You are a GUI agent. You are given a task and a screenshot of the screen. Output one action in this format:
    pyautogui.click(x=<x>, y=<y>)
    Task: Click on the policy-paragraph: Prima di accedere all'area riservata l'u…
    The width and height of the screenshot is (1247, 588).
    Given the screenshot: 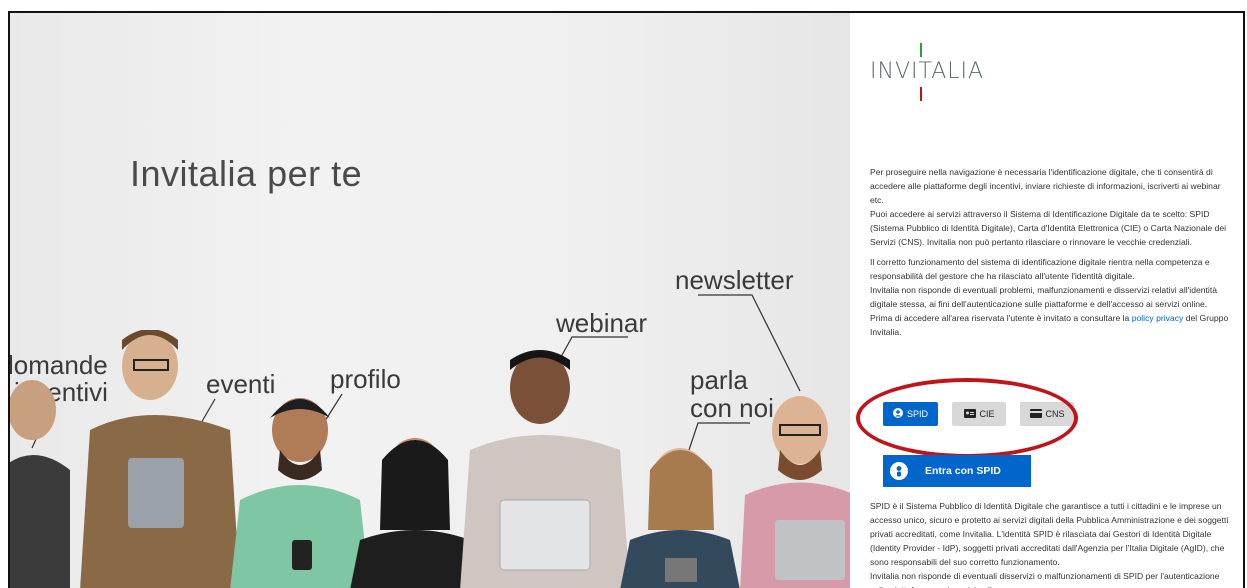 What is the action you would take?
    pyautogui.click(x=1051, y=325)
    